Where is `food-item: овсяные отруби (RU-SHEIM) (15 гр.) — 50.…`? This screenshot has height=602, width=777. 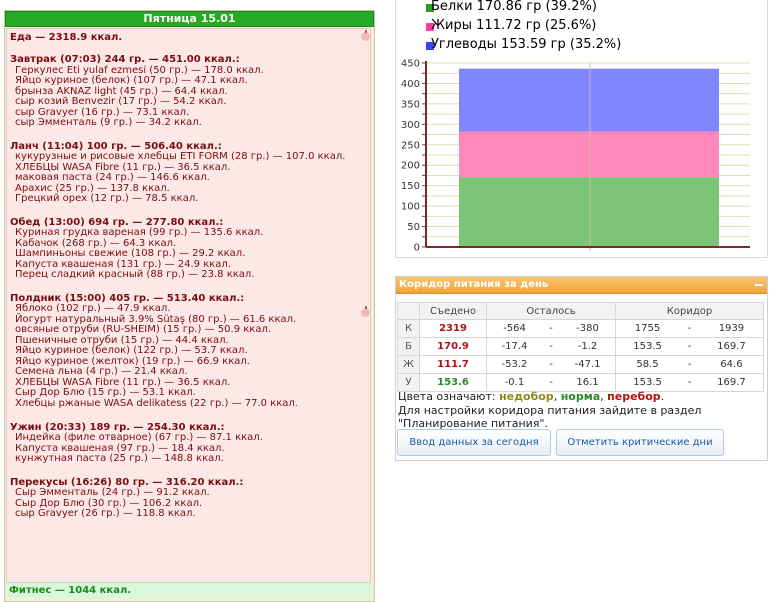
food-item: овсяные отруби (RU-SHEIM) (15 гр.) — 50.… is located at coordinates (143, 329).